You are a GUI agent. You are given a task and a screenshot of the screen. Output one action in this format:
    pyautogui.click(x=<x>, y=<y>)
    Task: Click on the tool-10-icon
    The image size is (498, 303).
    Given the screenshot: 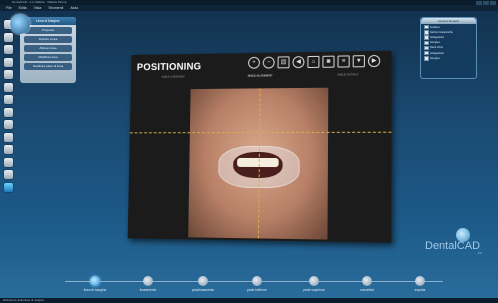 What is the action you would take?
    pyautogui.click(x=8, y=137)
    